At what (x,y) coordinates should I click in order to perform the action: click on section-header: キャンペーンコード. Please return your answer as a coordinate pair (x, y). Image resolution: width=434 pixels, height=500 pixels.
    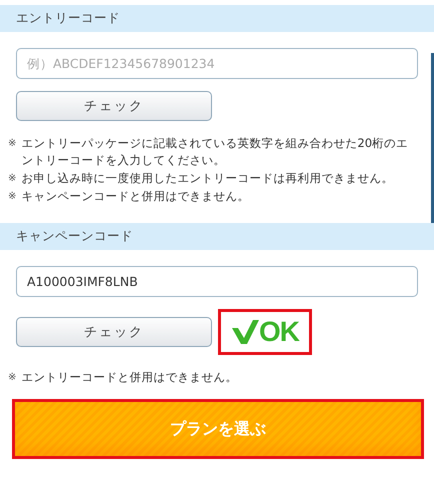
    Looking at the image, I should click on (217, 236).